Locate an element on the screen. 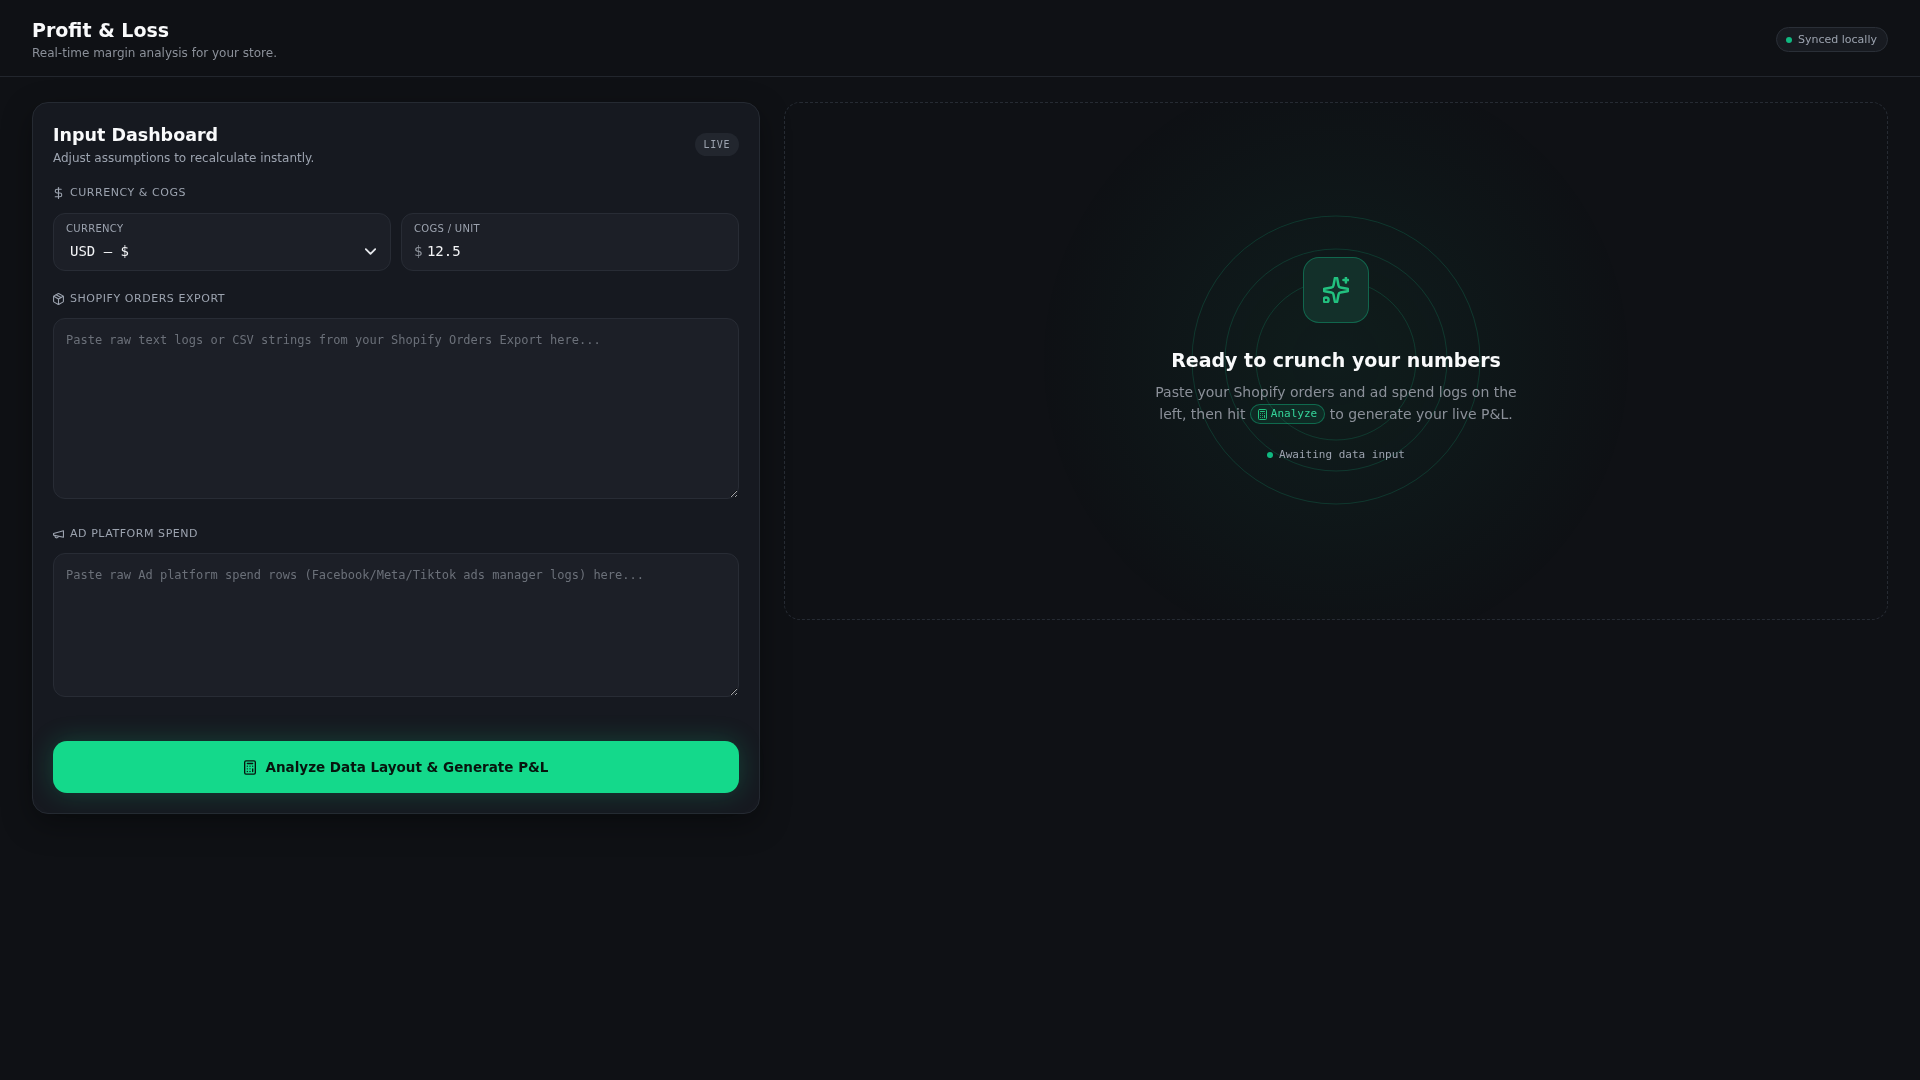 This screenshot has height=1080, width=1920. field-label: CURRENCY is located at coordinates (95, 229).